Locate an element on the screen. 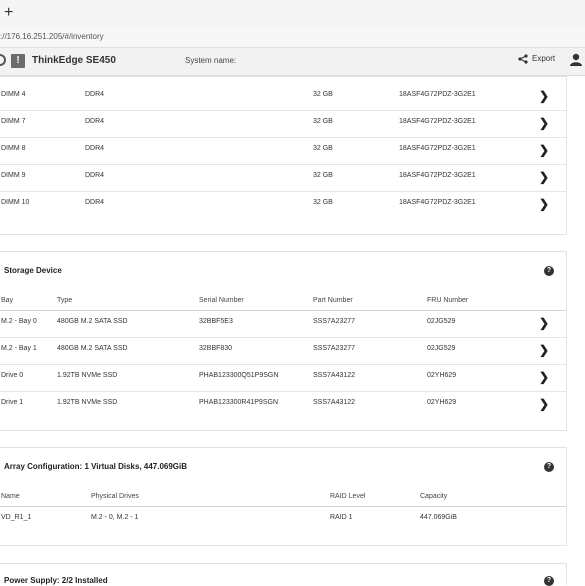  warning-icon: ! is located at coordinates (18, 61).